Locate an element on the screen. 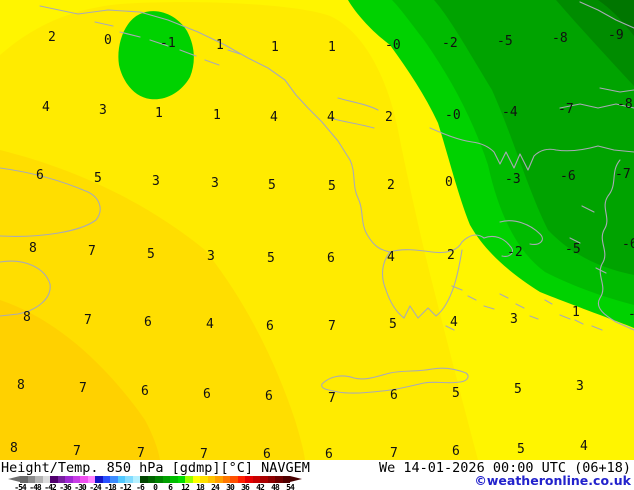 This screenshot has width=634, height=490. product-title: Height/Temp. 850 hPa [gdmp][°C] NAVGEM is located at coordinates (155, 468).